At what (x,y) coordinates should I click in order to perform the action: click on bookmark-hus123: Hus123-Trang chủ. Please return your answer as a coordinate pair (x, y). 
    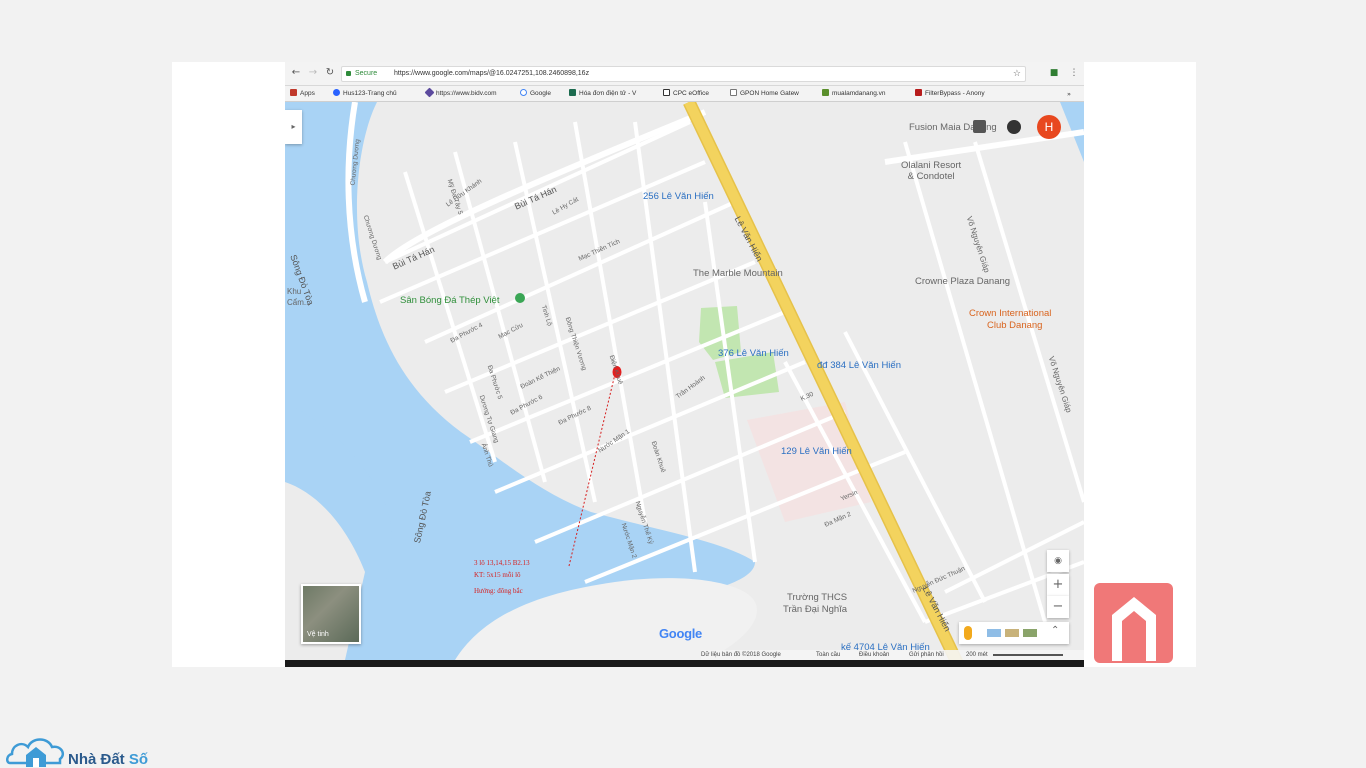
    Looking at the image, I should click on (365, 94).